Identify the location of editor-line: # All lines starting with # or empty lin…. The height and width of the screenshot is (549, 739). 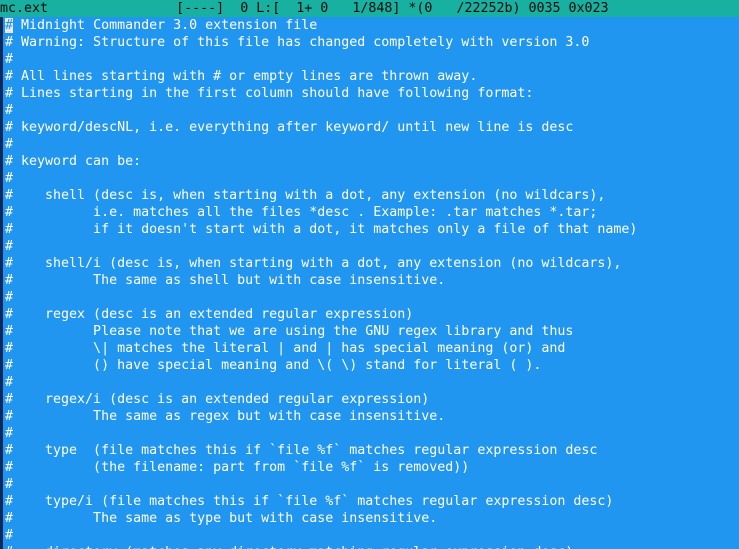
(372, 76).